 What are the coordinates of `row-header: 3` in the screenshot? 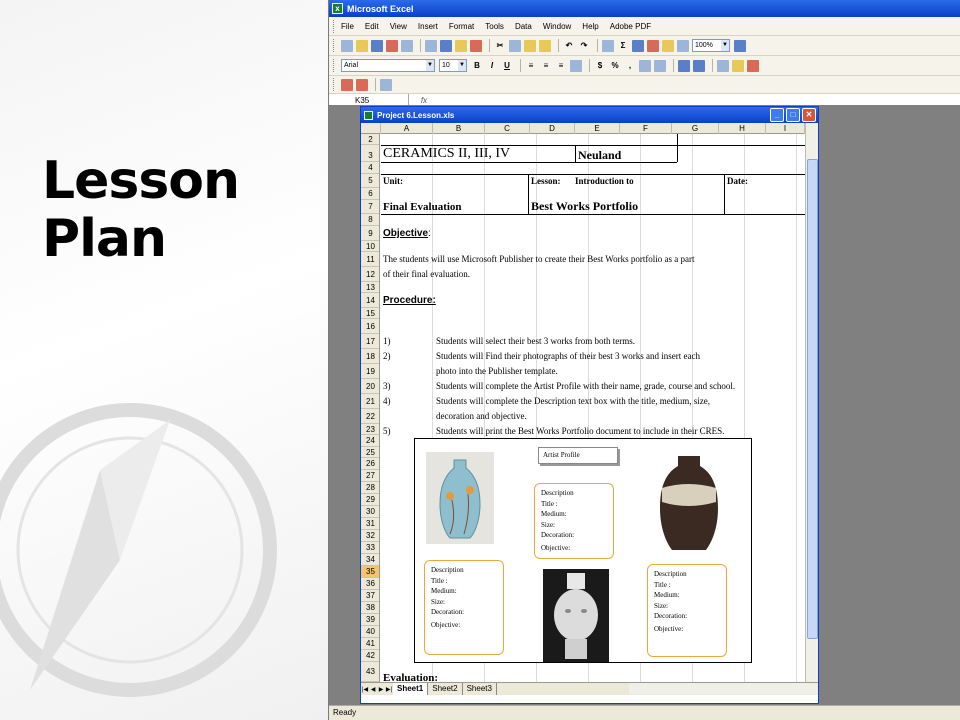 It's located at (370, 153).